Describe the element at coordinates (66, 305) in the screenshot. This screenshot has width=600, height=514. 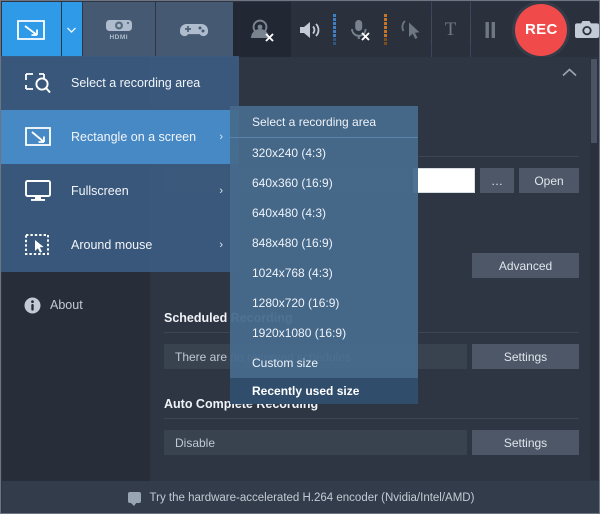
I see `sidebar-about-label: About` at that location.